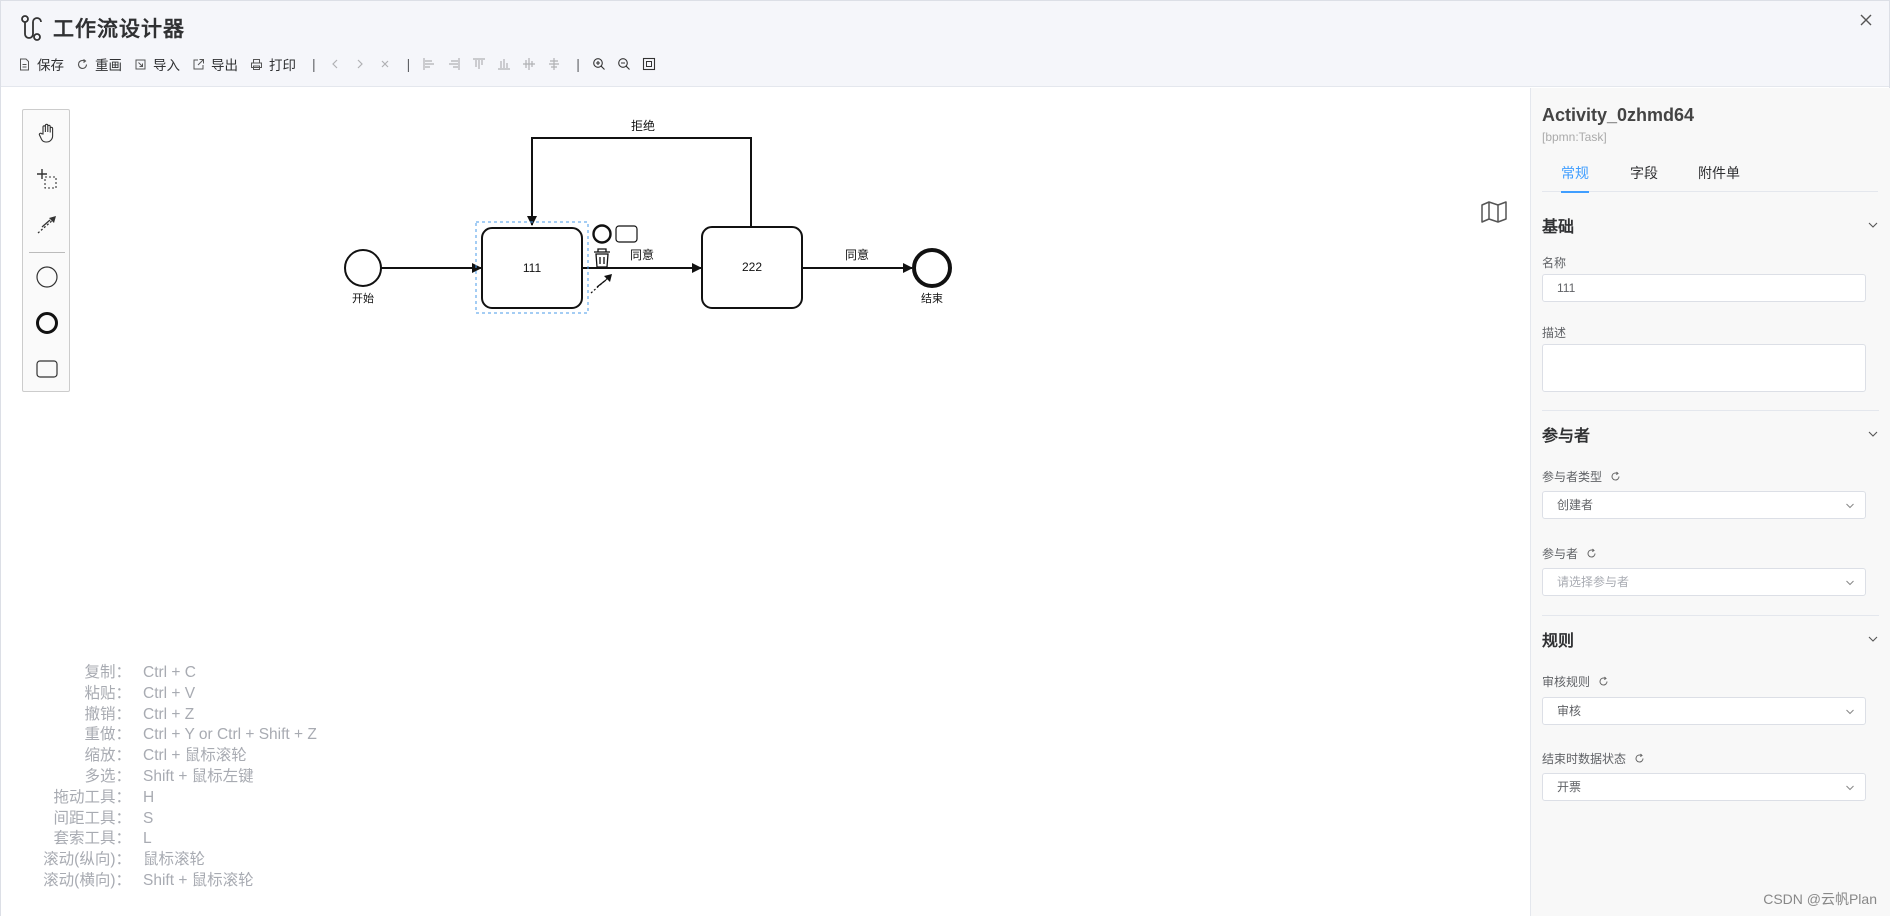  I want to click on name-label: 名称, so click(1554, 263).